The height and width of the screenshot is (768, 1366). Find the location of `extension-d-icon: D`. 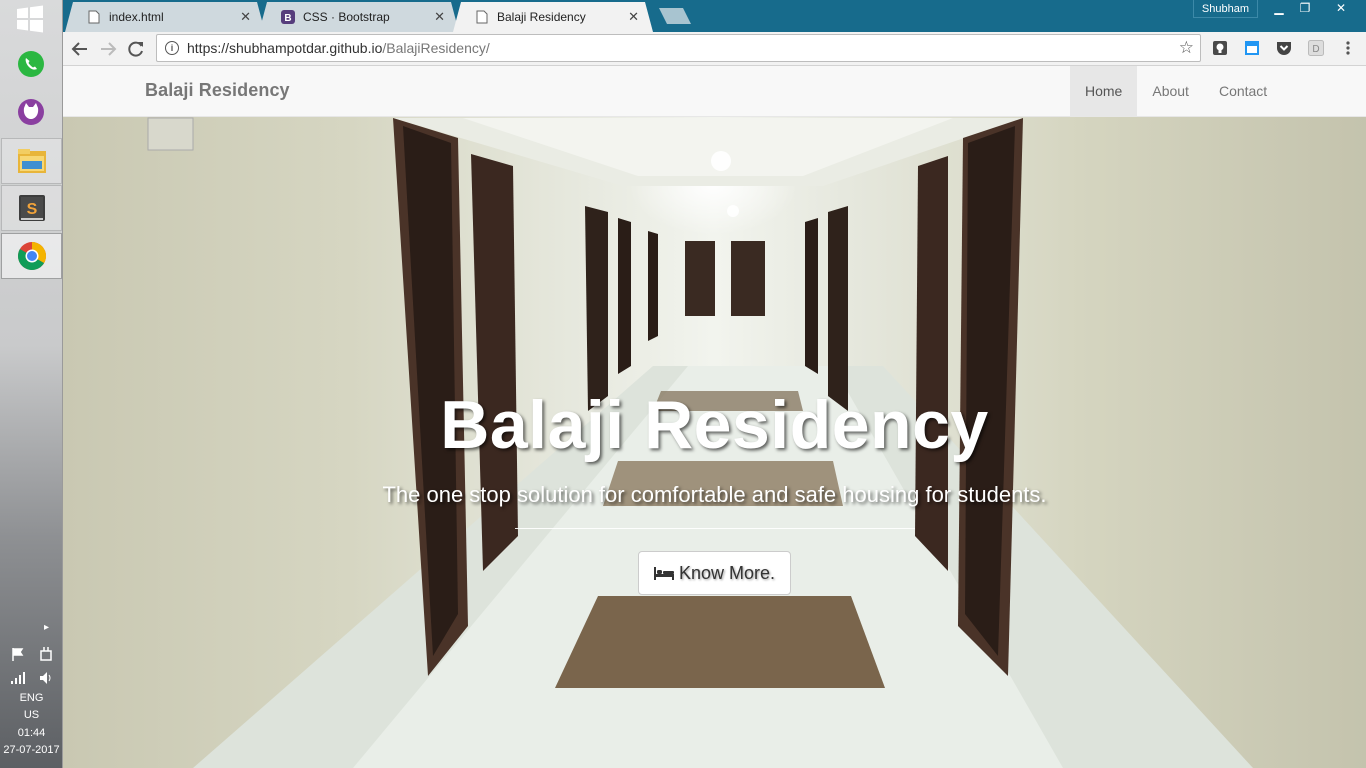

extension-d-icon: D is located at coordinates (1316, 48).